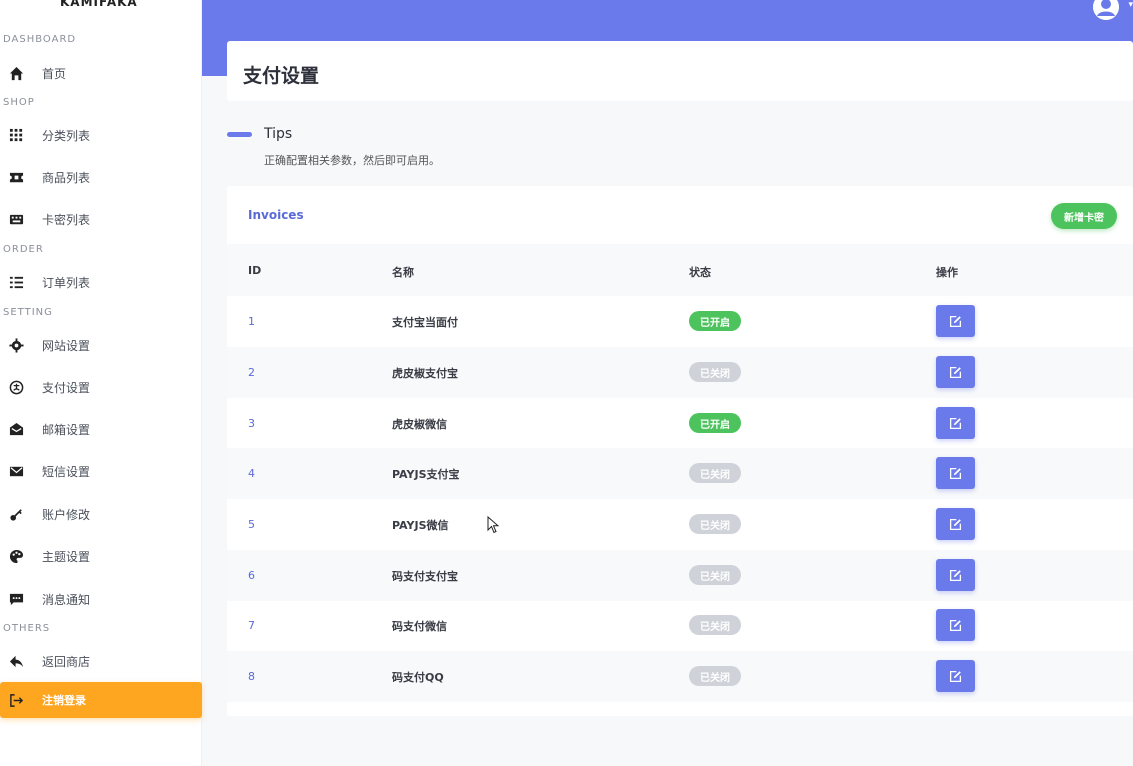 The image size is (1133, 766). I want to click on table-row: 7 码支付微信 已关闭, so click(680, 625).